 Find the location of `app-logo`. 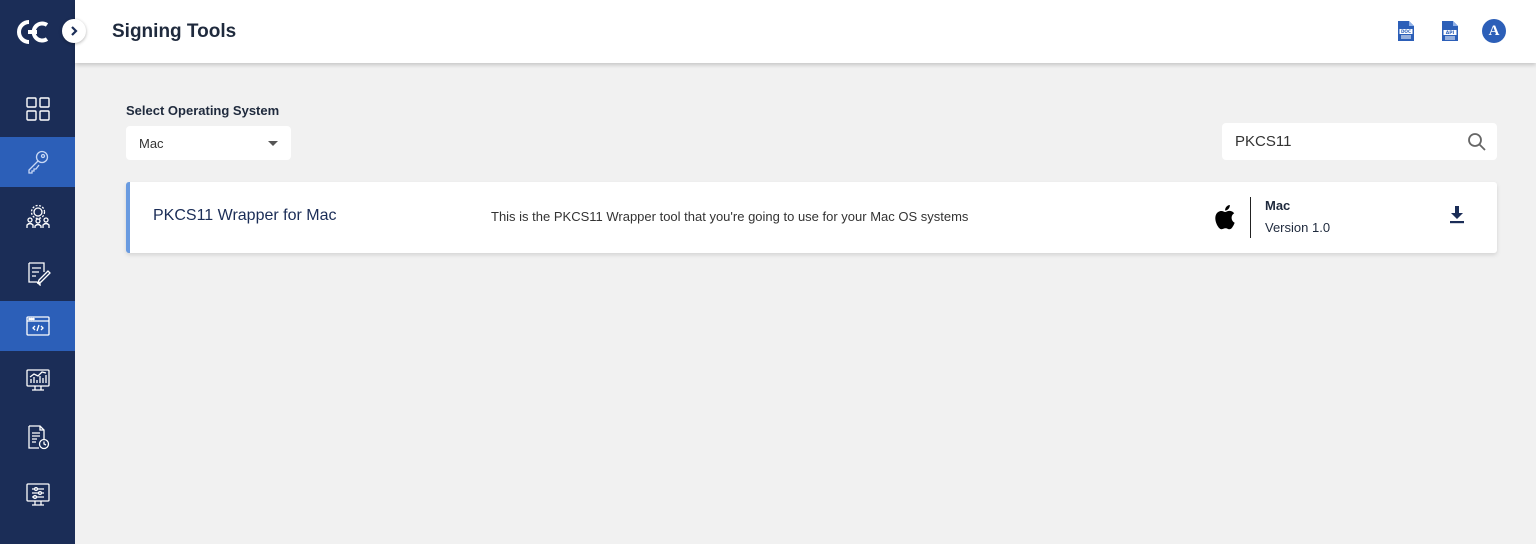

app-logo is located at coordinates (34, 32).